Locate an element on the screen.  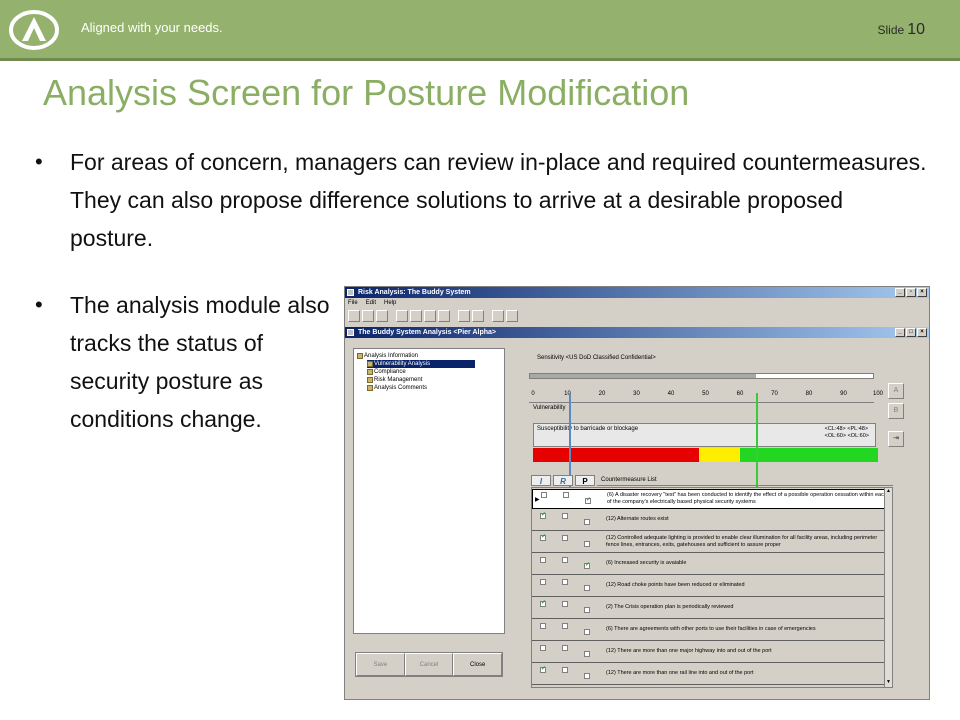
exit-icon: ⇥ is located at coordinates (896, 439).